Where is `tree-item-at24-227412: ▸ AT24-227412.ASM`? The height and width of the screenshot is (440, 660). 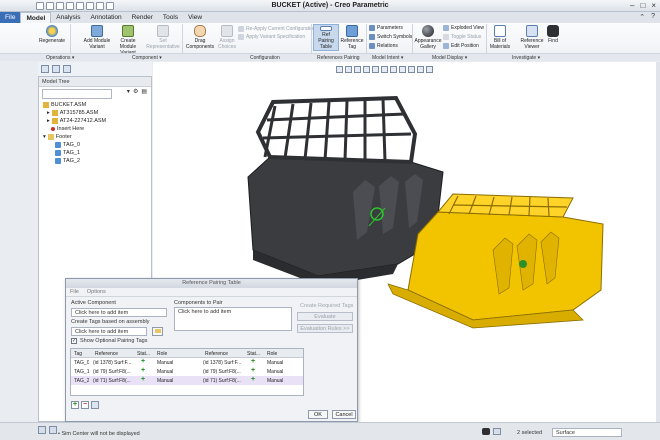 tree-item-at24-227412: ▸ AT24-227412.ASM is located at coordinates (76, 121).